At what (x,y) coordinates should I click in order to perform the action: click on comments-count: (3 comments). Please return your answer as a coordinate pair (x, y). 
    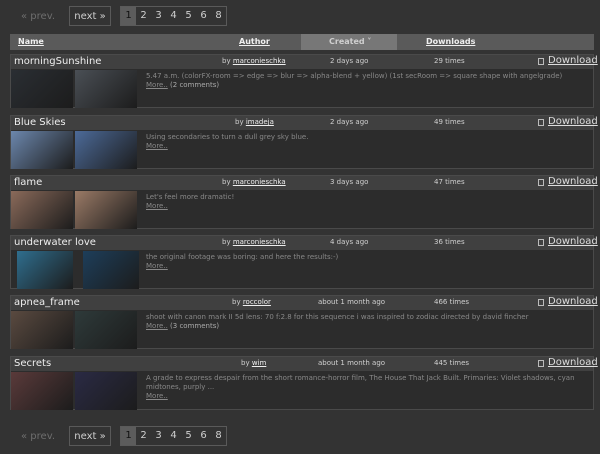
    Looking at the image, I should click on (194, 326).